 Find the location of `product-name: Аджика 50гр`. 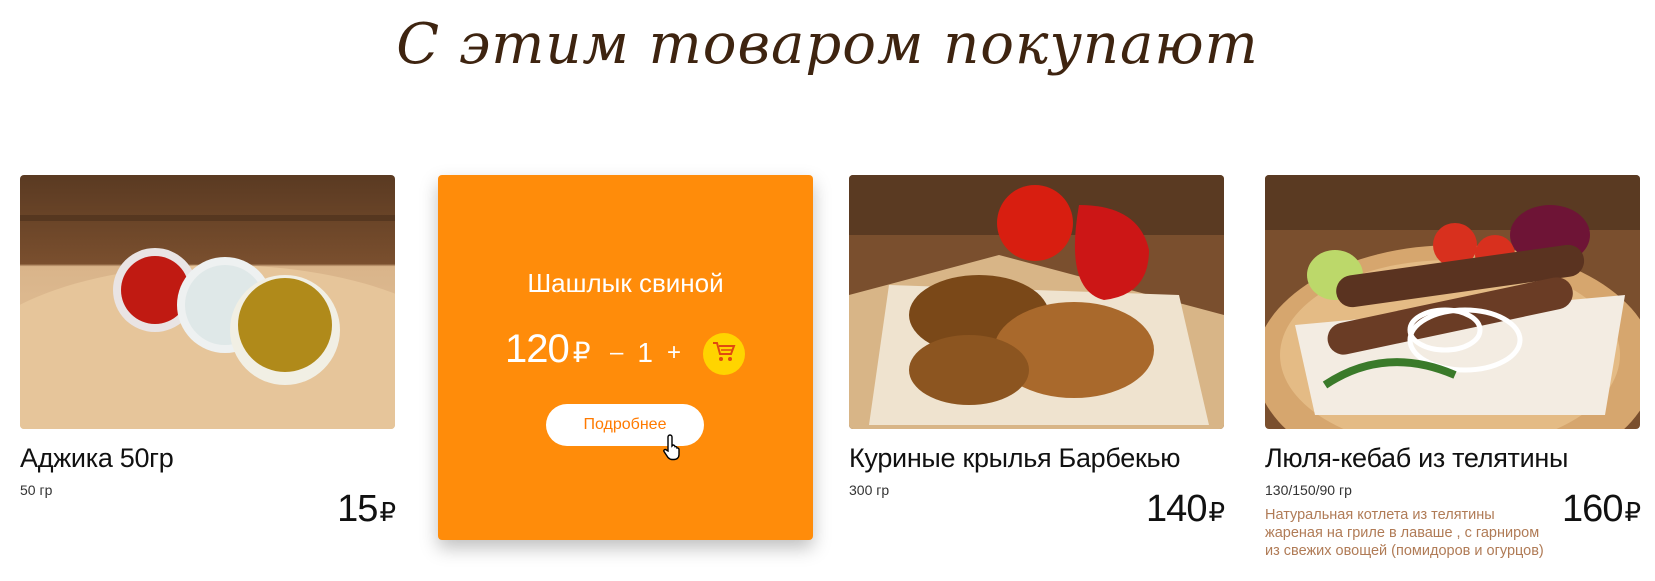

product-name: Аджика 50гр is located at coordinates (207, 458).